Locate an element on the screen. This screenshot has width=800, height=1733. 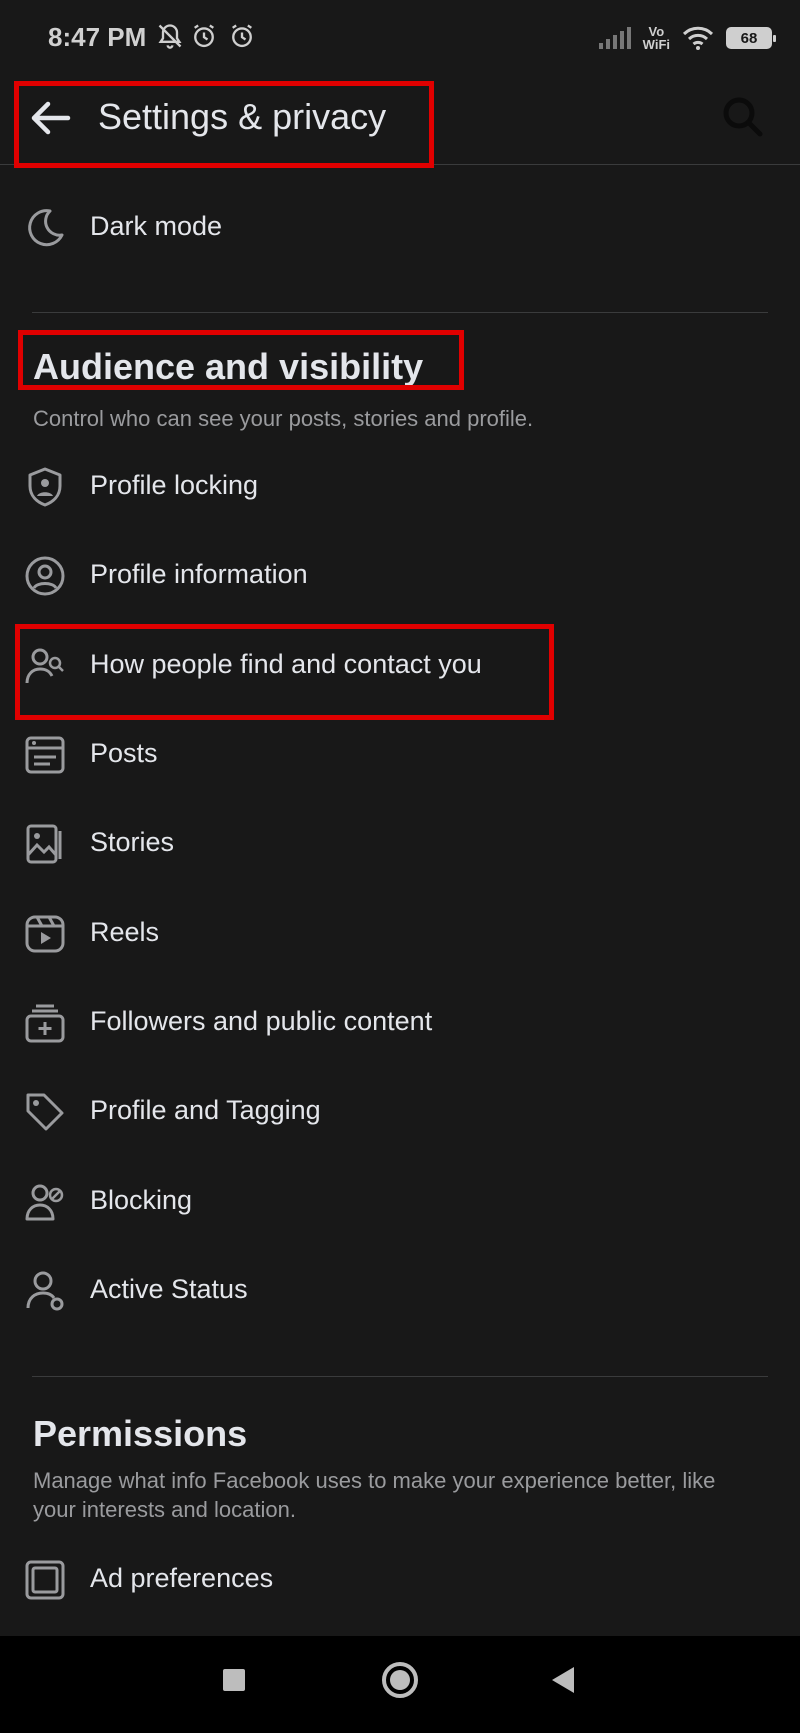
moon-icon is located at coordinates (46, 228).